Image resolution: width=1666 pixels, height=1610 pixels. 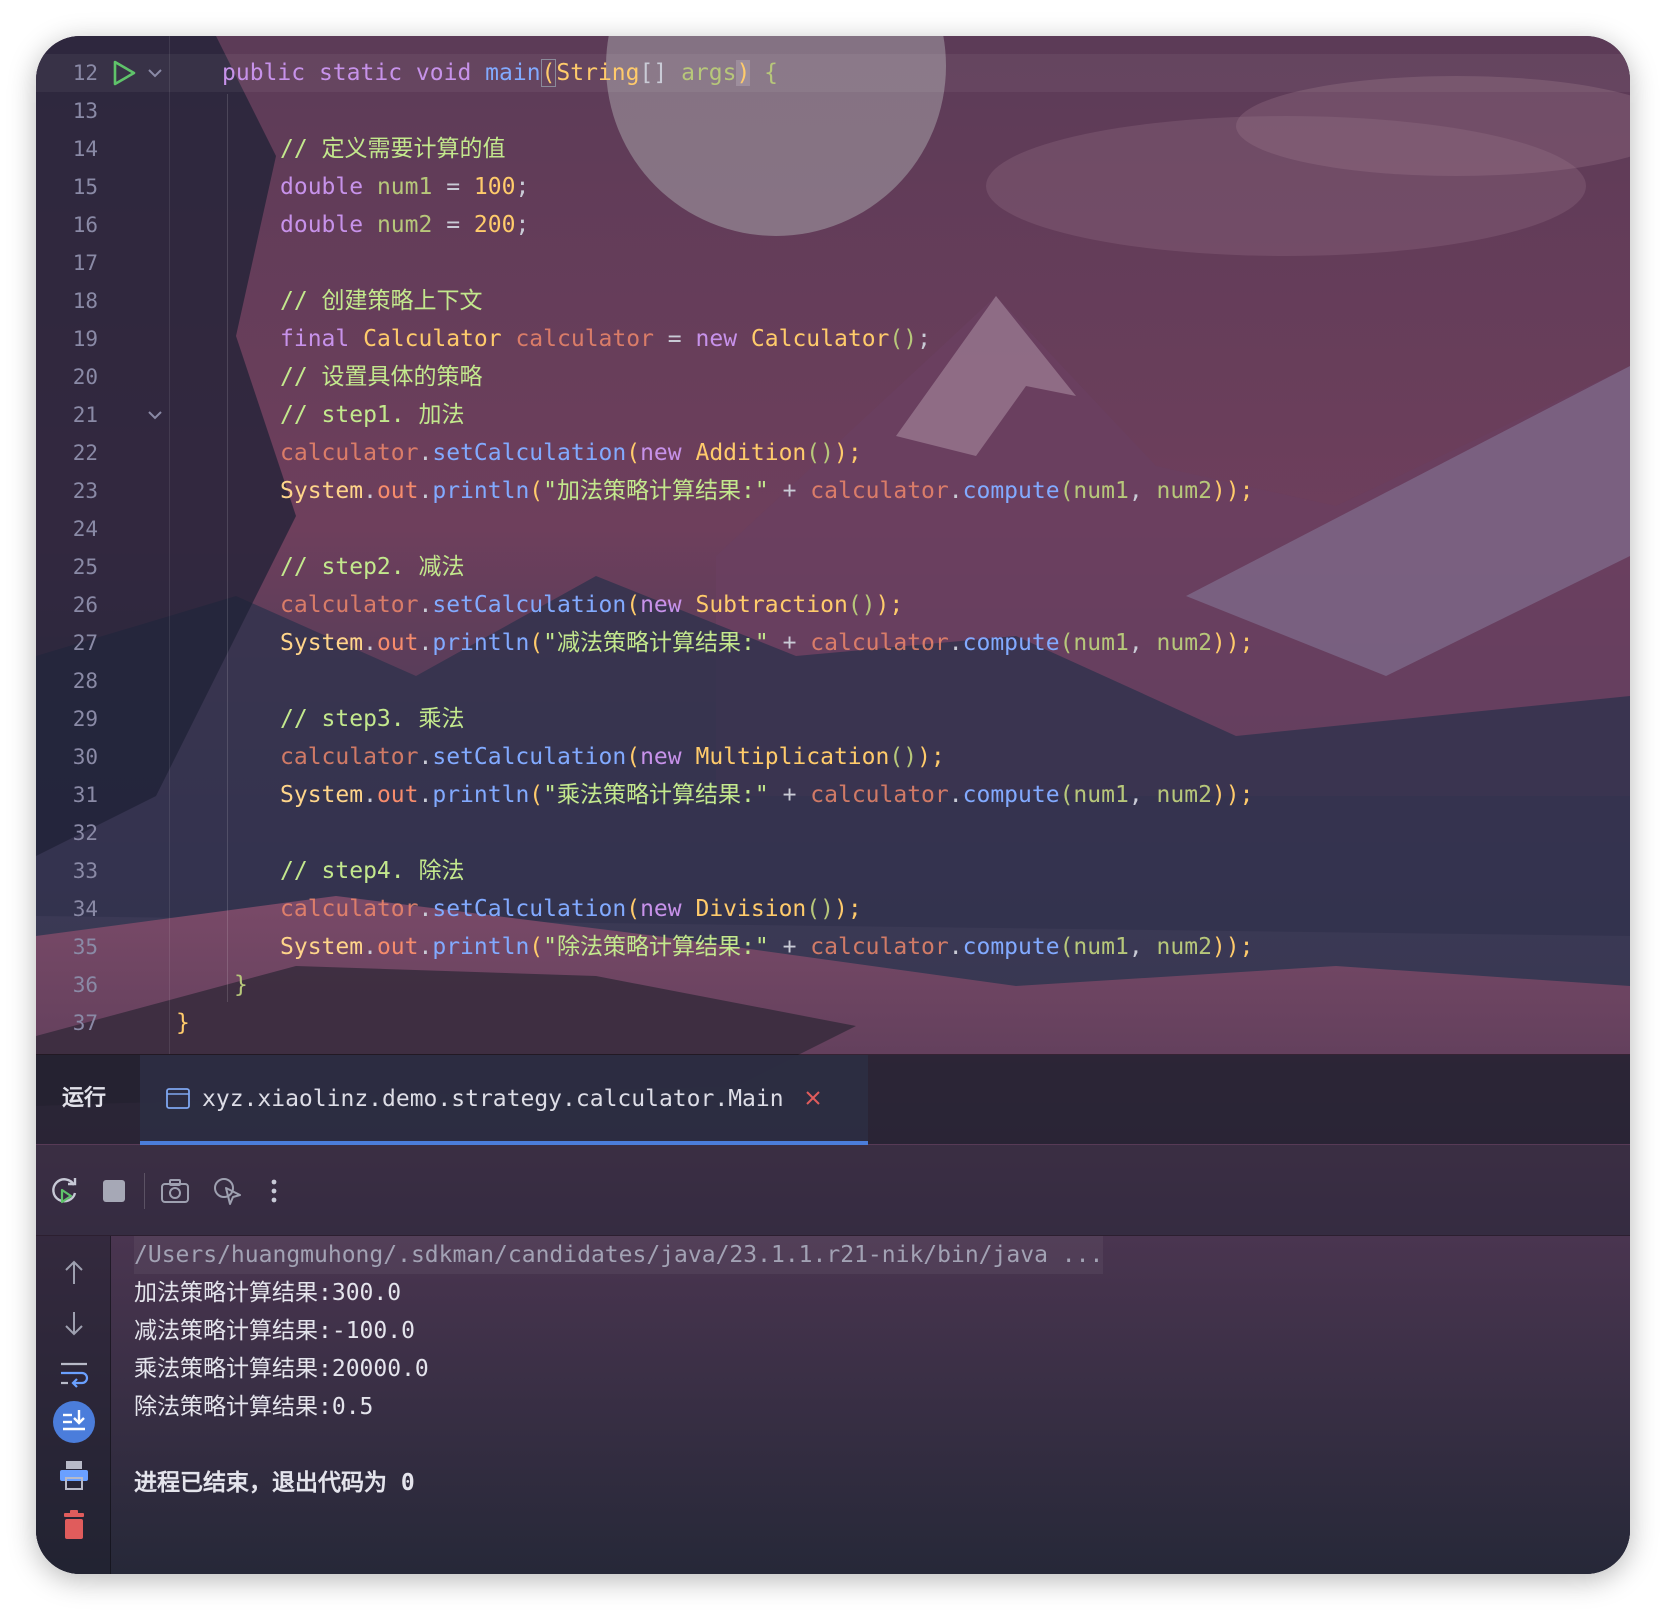 What do you see at coordinates (74, 1422) in the screenshot?
I see `scroll-to-end-icon` at bounding box center [74, 1422].